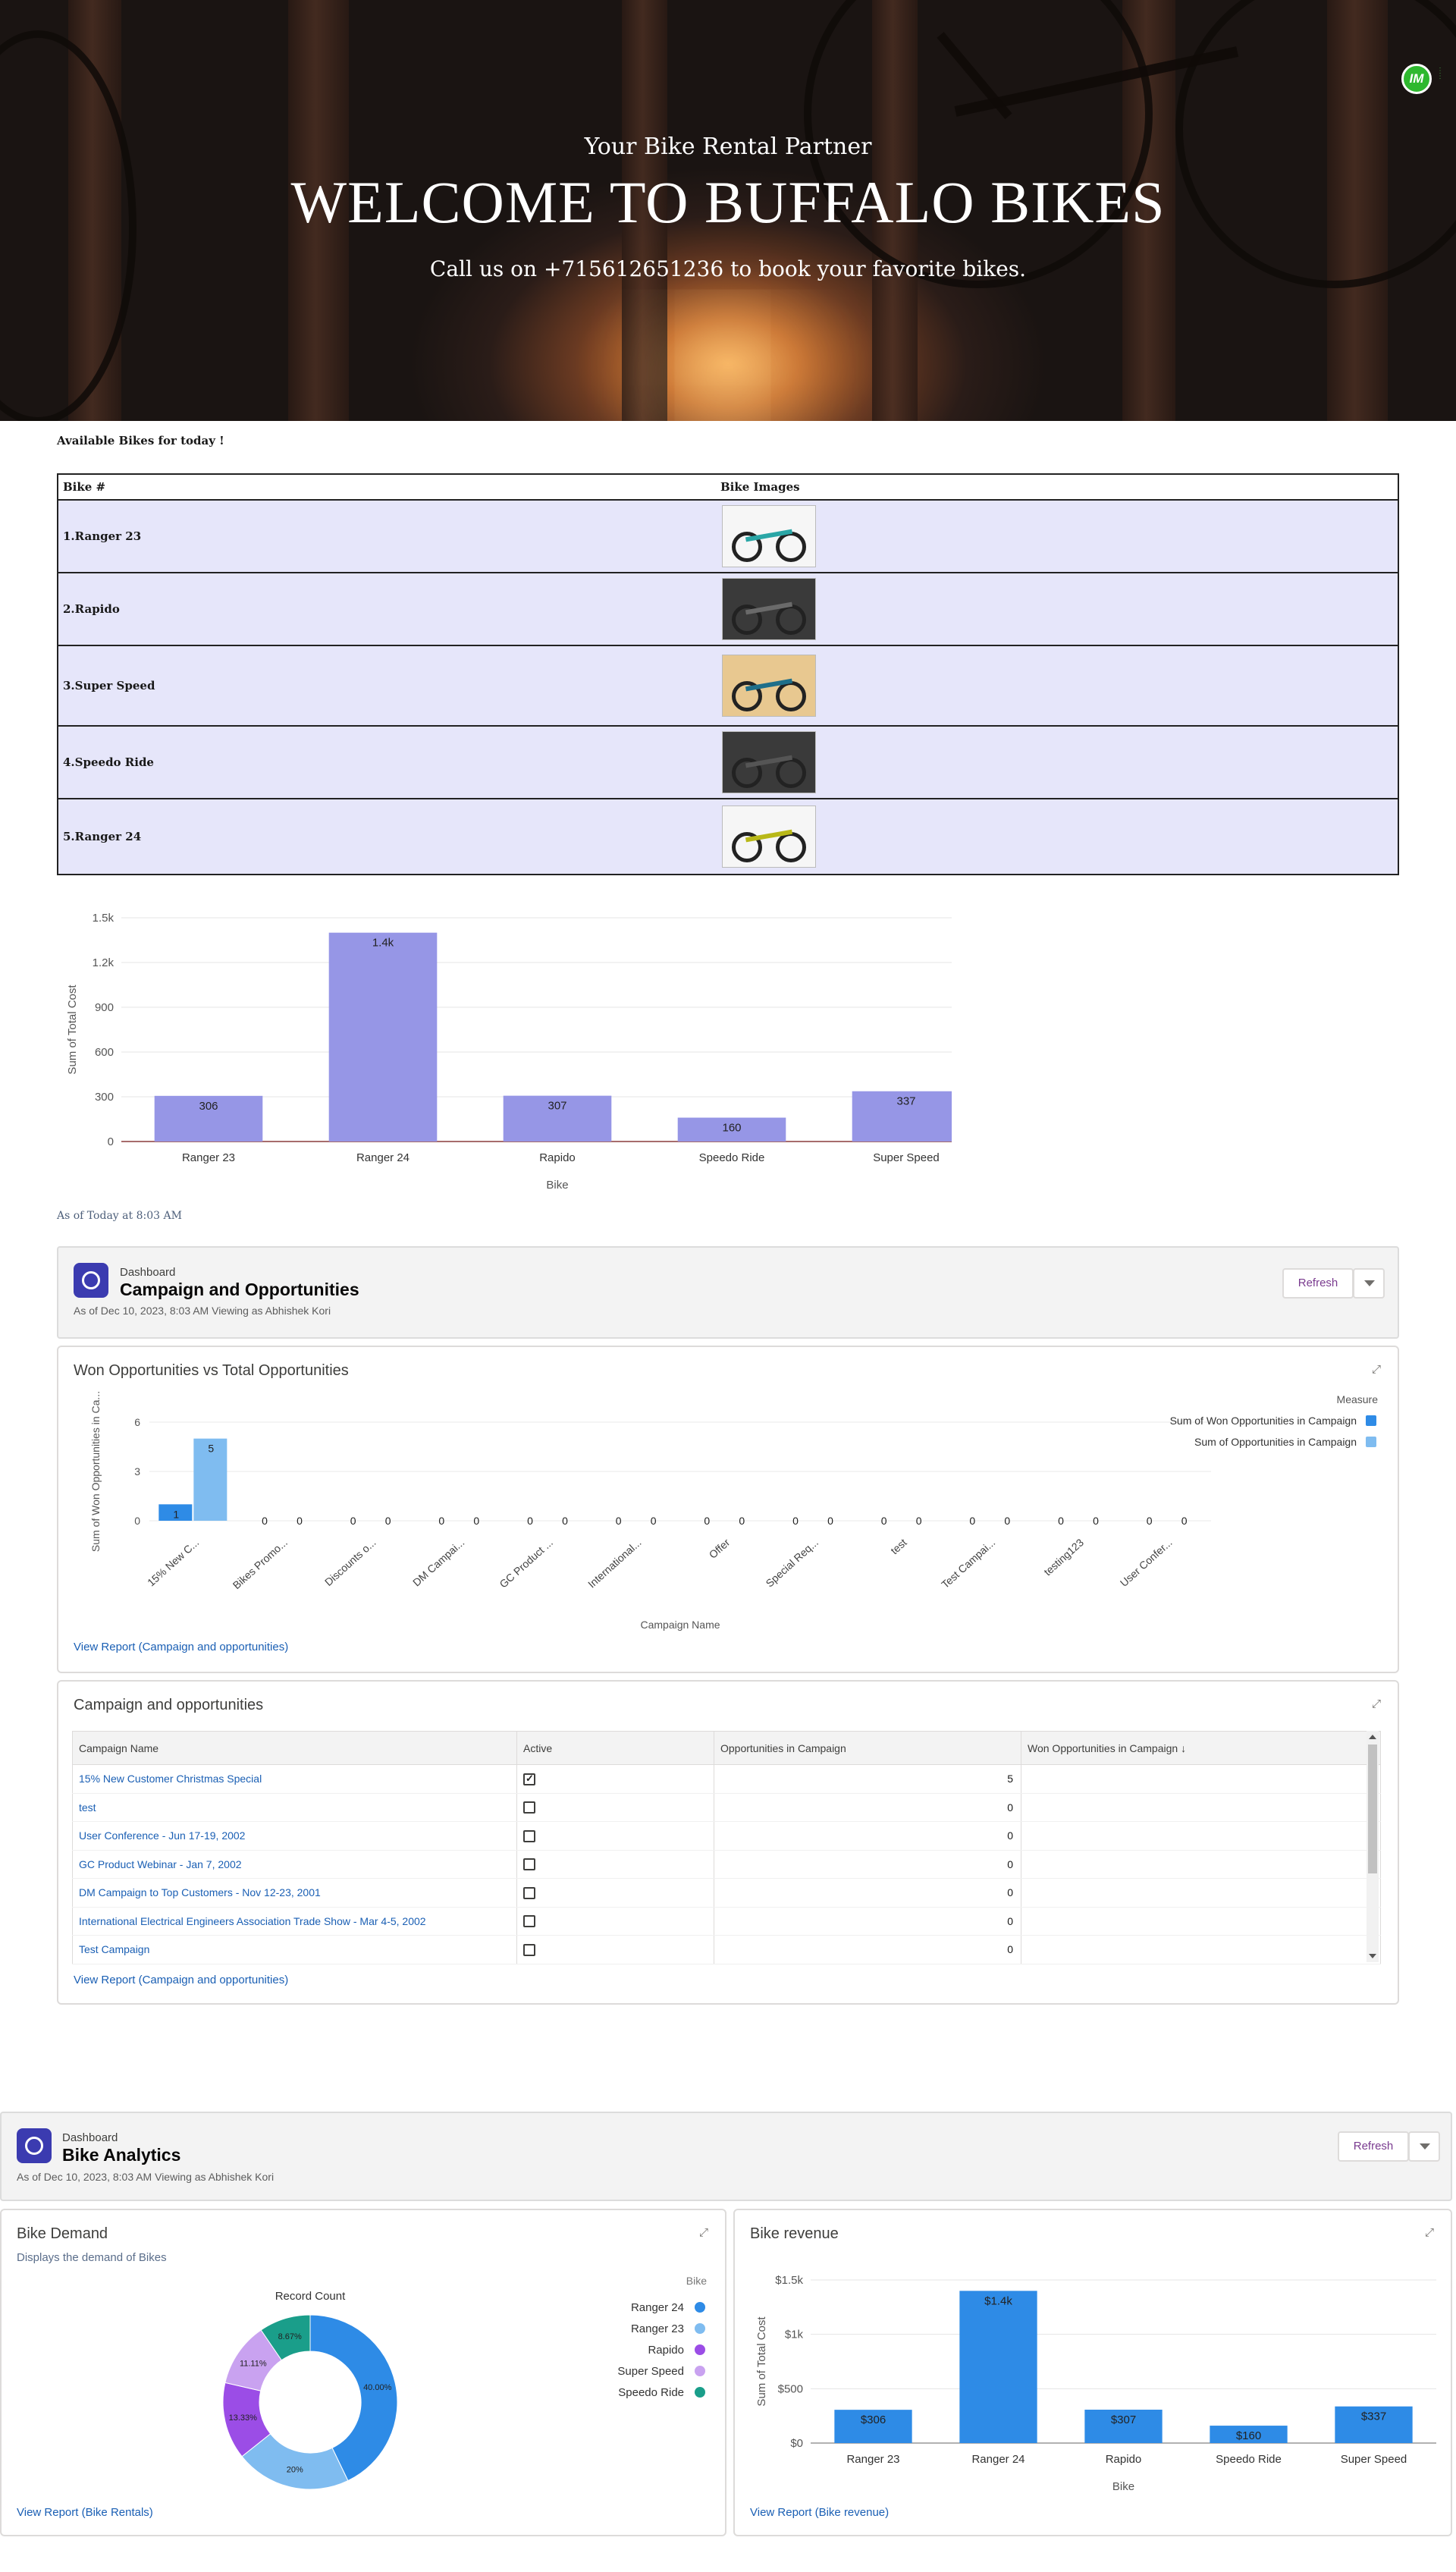  What do you see at coordinates (728, 202) in the screenshot?
I see `hero-title: WELCOME TO BUFFALO BIKES` at bounding box center [728, 202].